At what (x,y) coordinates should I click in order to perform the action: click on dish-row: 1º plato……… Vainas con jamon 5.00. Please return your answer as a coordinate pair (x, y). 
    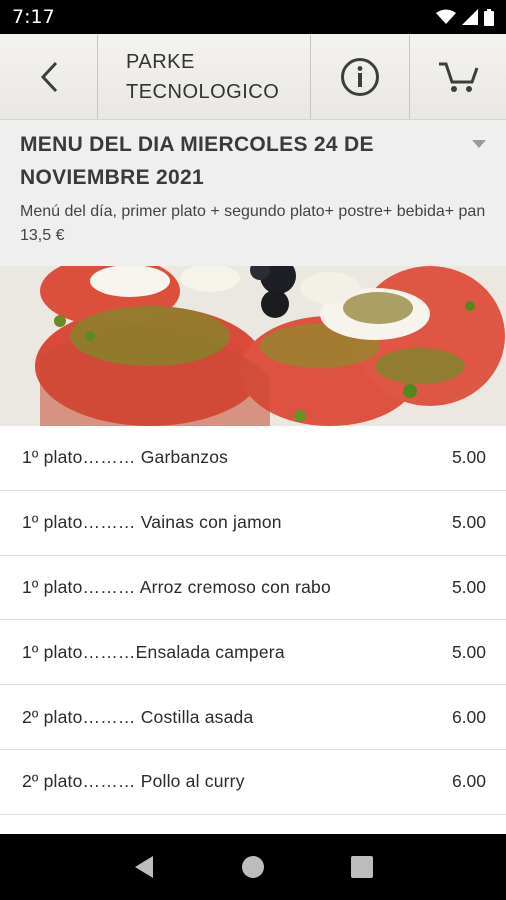
    Looking at the image, I should click on (253, 523).